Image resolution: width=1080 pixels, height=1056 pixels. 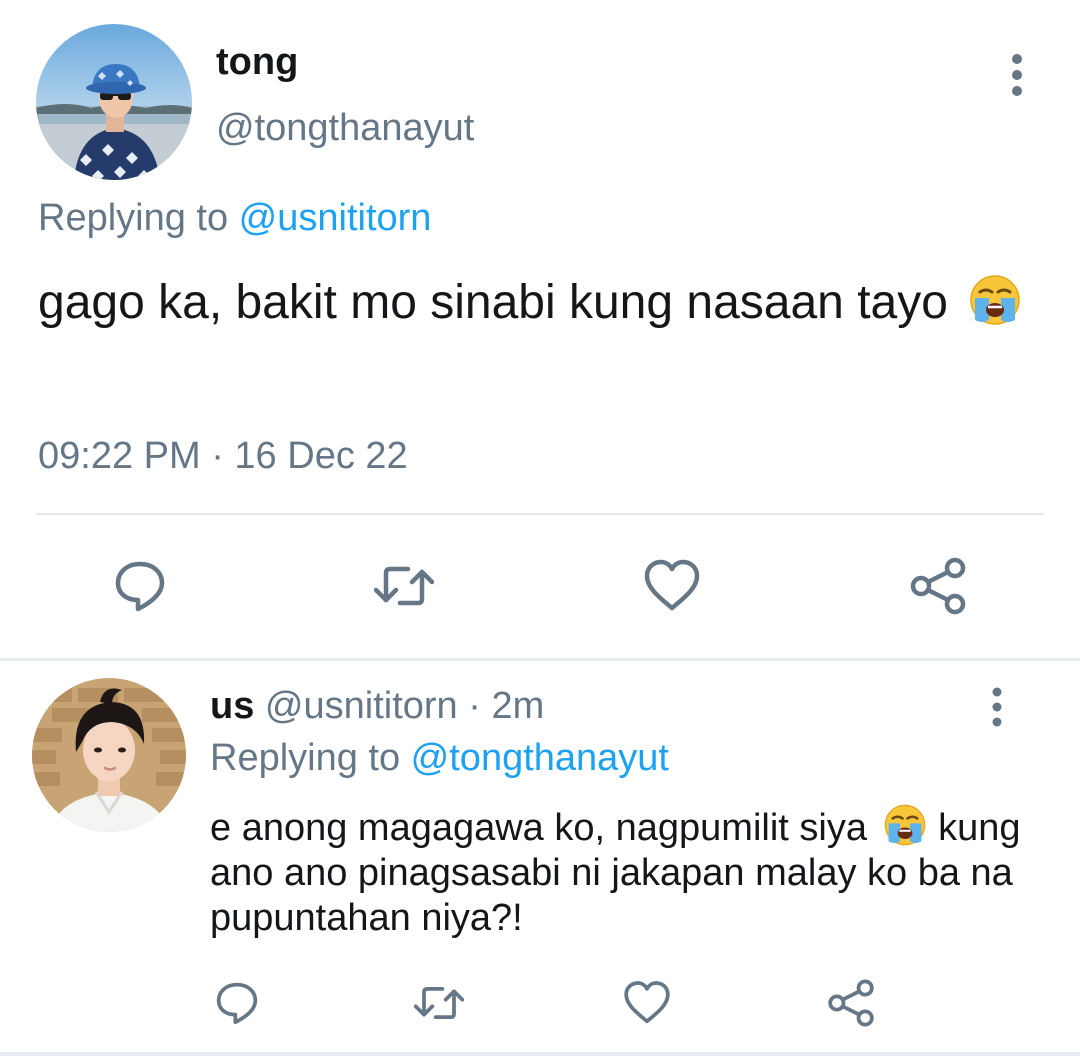 What do you see at coordinates (540, 514) in the screenshot?
I see `divider` at bounding box center [540, 514].